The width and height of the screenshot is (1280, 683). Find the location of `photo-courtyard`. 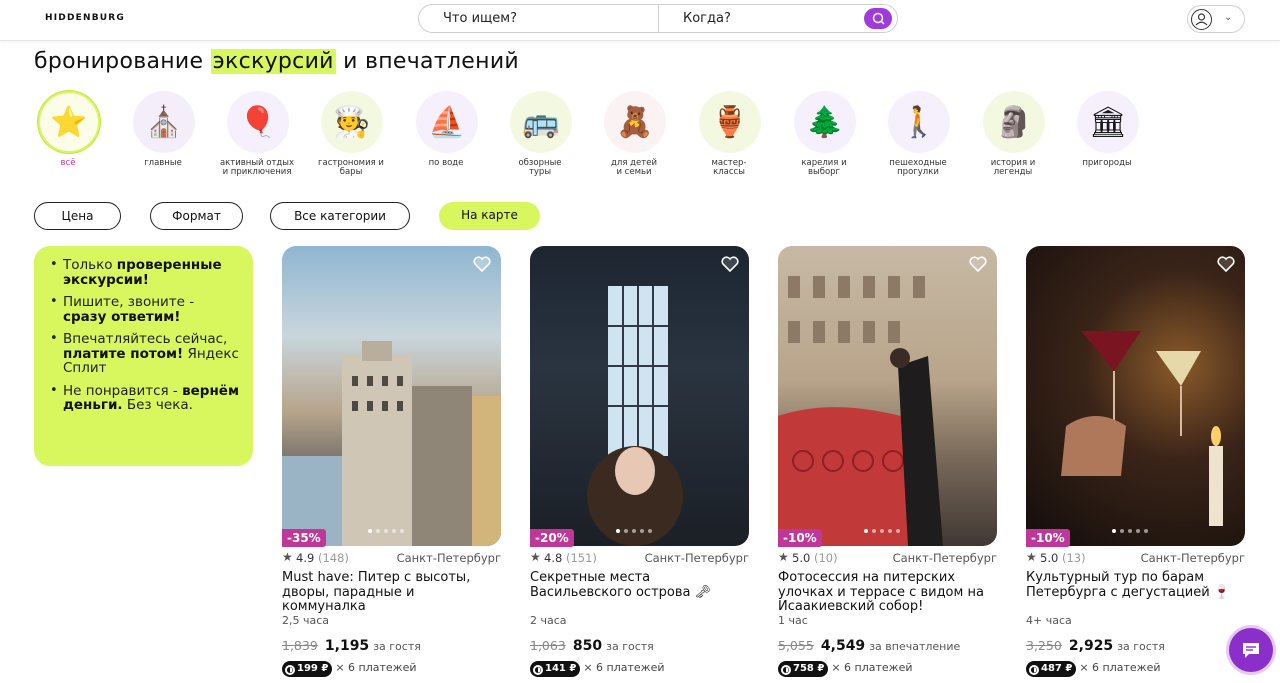

photo-courtyard is located at coordinates (635, 416).